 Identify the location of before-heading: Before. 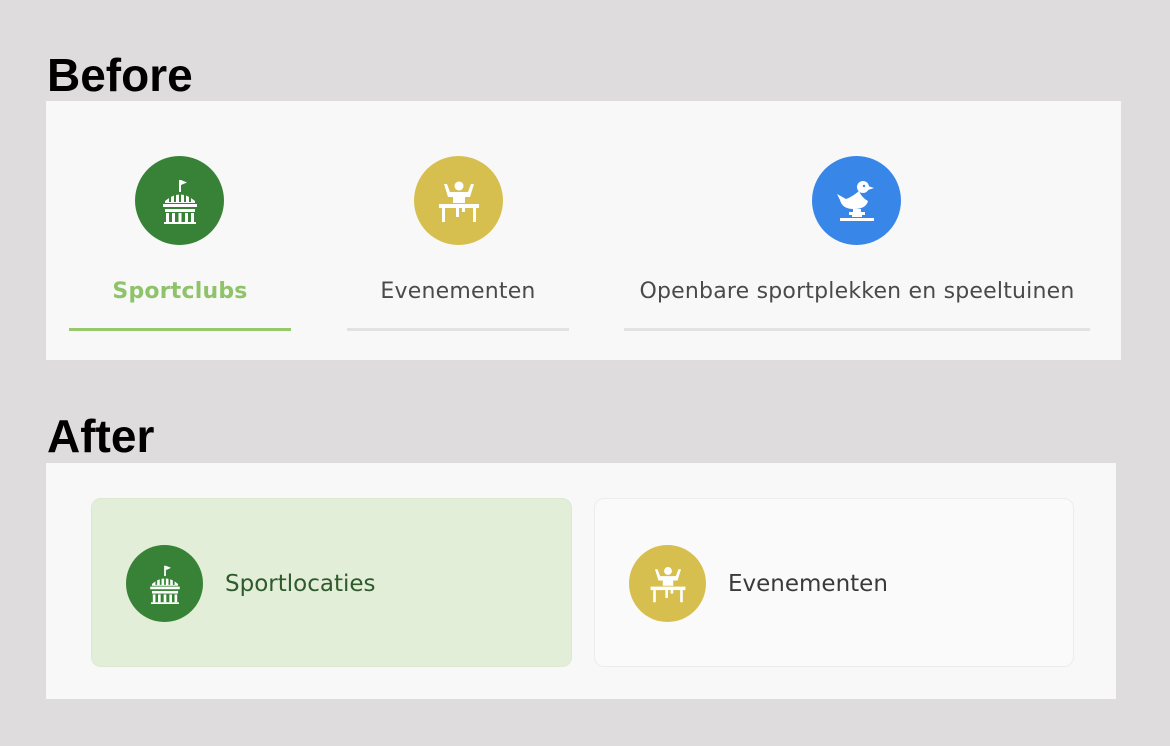
(120, 75).